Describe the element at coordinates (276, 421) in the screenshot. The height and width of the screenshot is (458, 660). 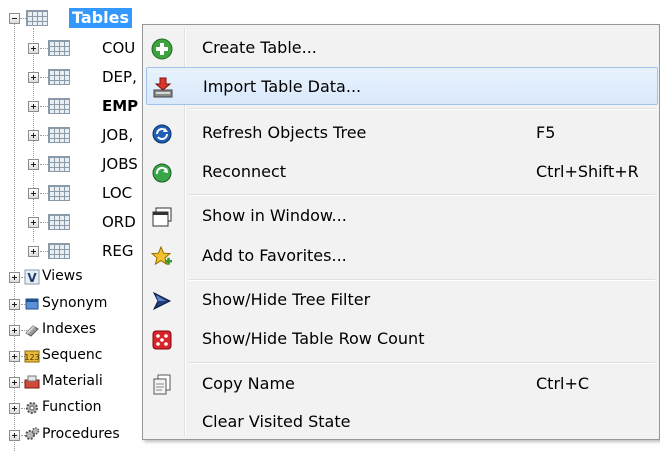
I see `menu-item-label: Clear Visited State` at that location.